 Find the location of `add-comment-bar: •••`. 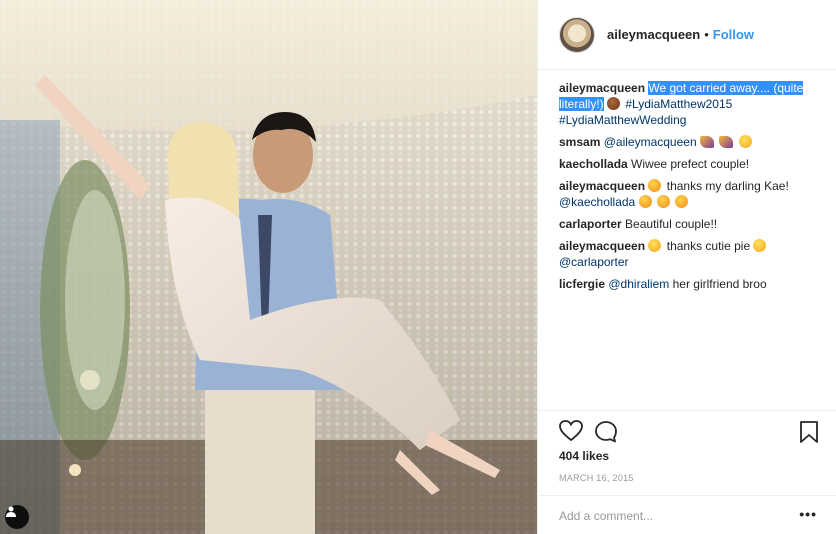

add-comment-bar: ••• is located at coordinates (687, 514).